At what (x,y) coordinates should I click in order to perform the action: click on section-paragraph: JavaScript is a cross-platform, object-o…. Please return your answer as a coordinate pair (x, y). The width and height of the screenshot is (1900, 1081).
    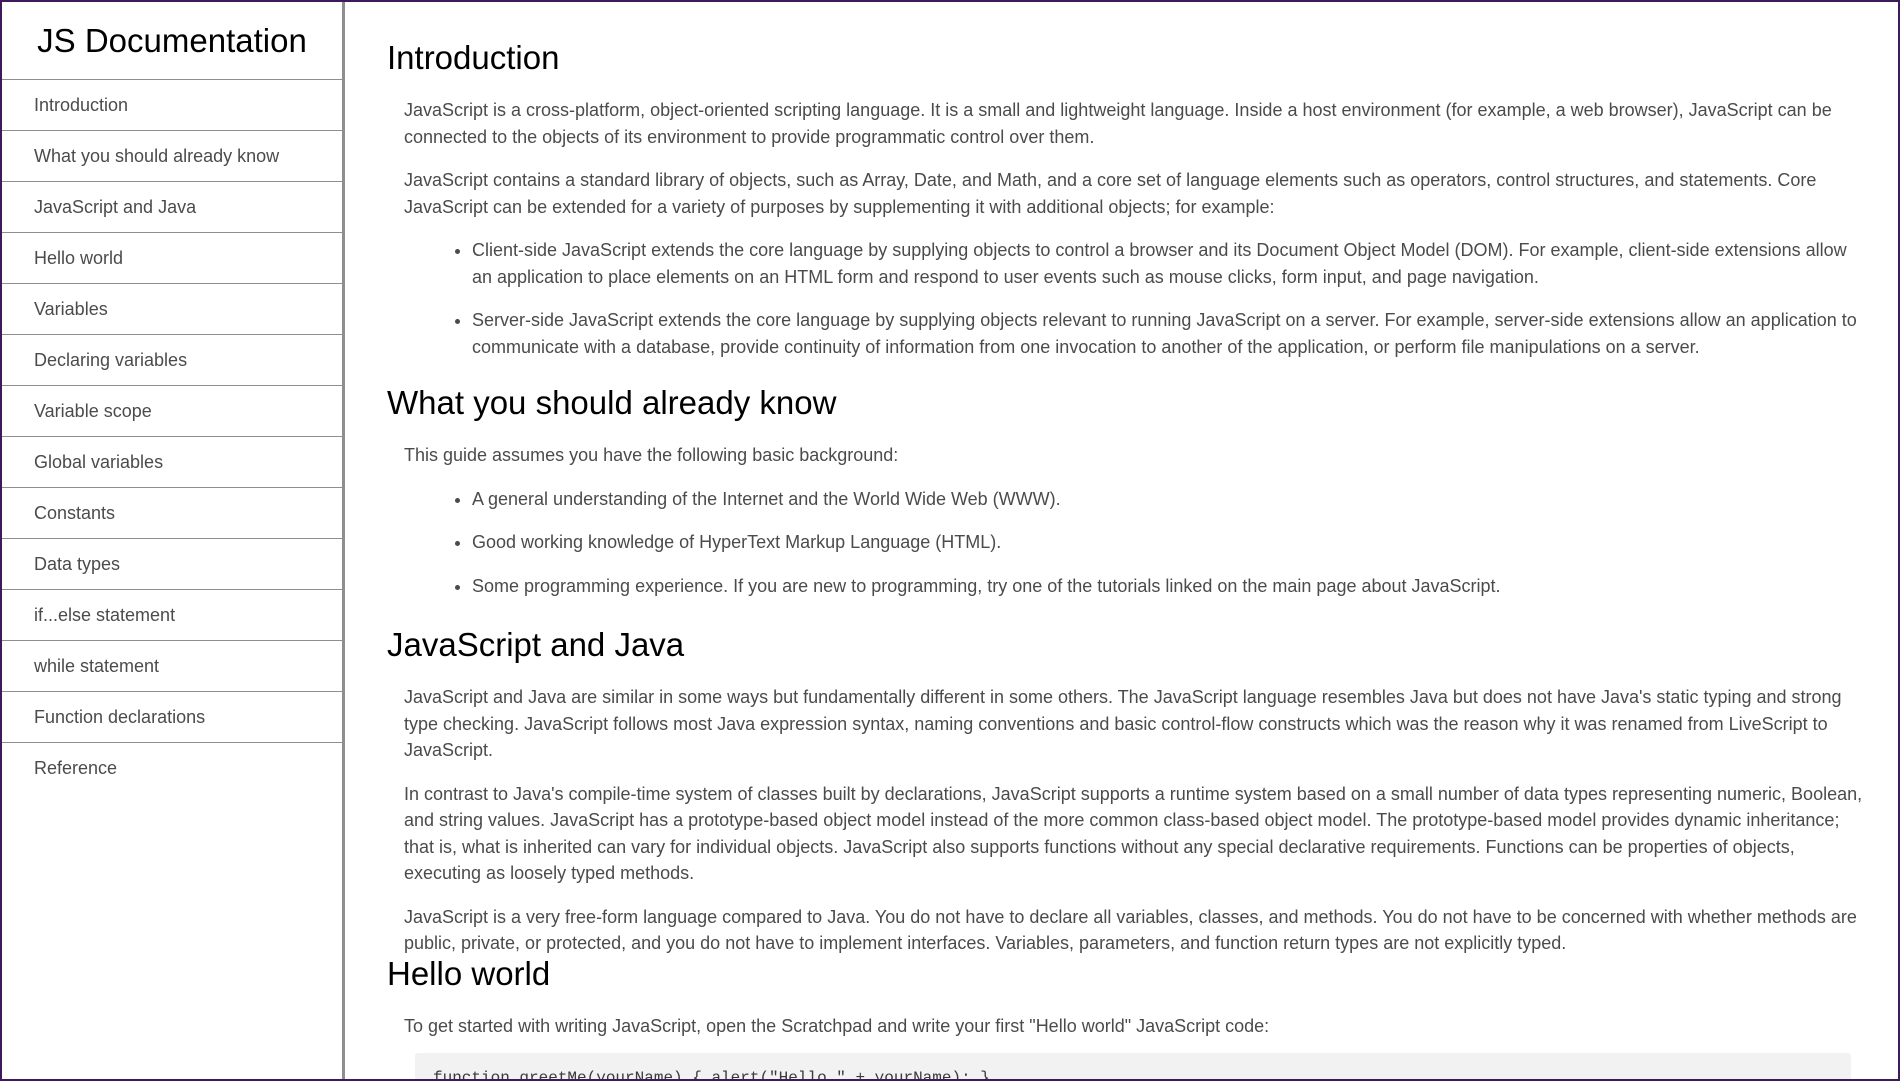
    Looking at the image, I should click on (1118, 123).